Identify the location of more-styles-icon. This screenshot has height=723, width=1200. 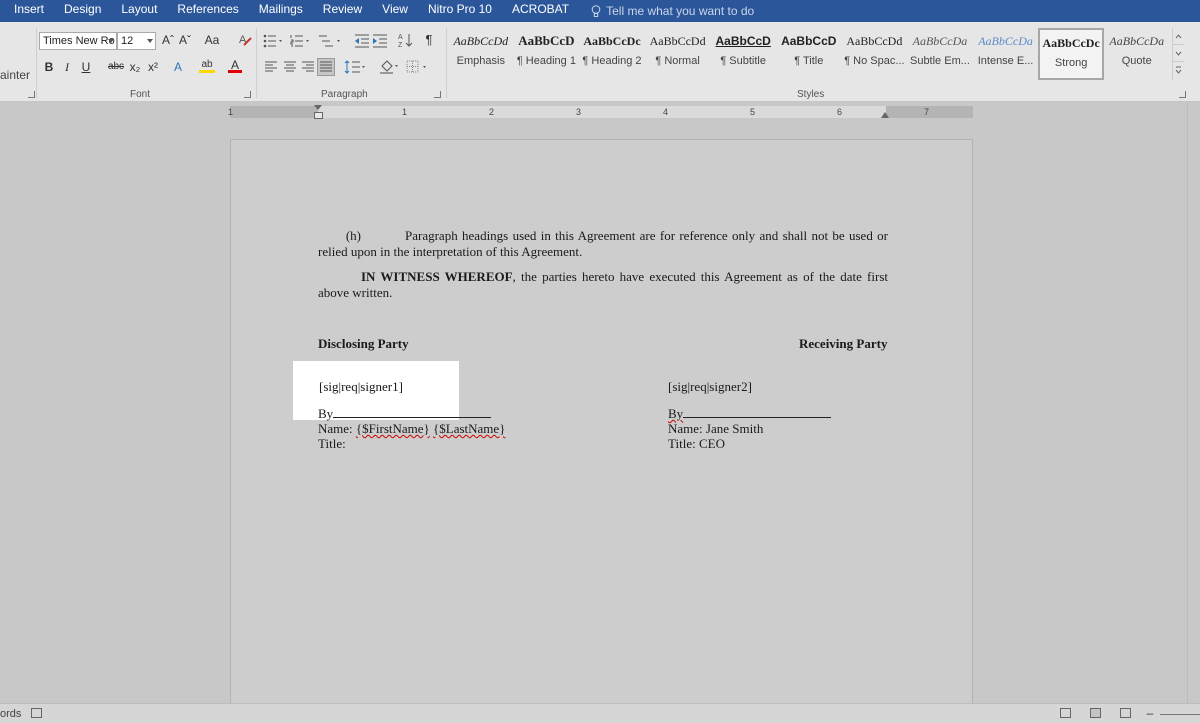
(1178, 70).